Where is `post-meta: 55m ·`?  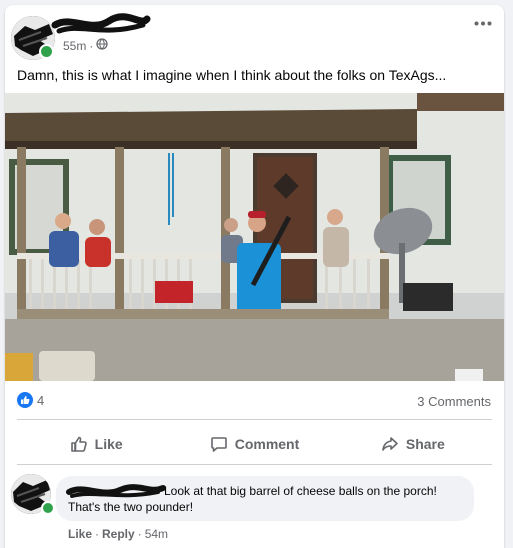 post-meta: 55m · is located at coordinates (85, 45).